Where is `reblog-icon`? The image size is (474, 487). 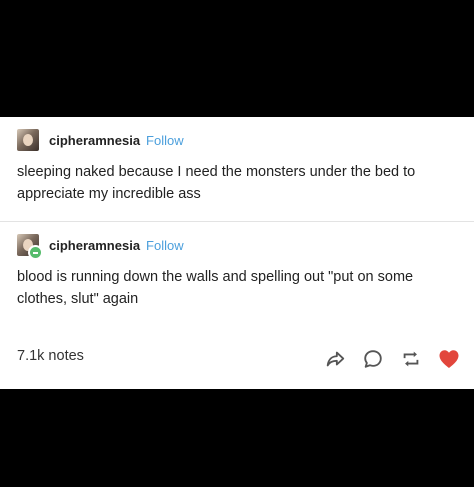 reblog-icon is located at coordinates (411, 359).